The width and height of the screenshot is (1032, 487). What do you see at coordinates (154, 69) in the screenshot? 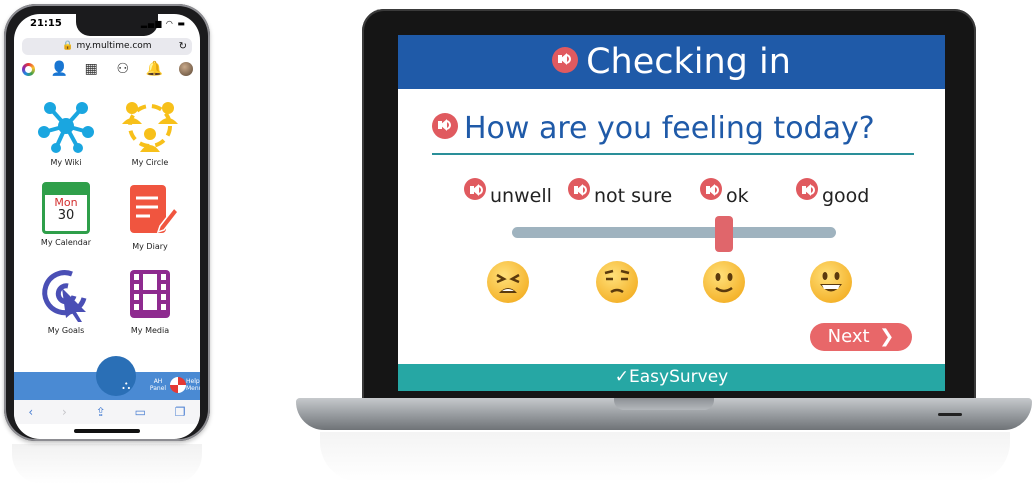
I see `bell-icon: 🔔` at bounding box center [154, 69].